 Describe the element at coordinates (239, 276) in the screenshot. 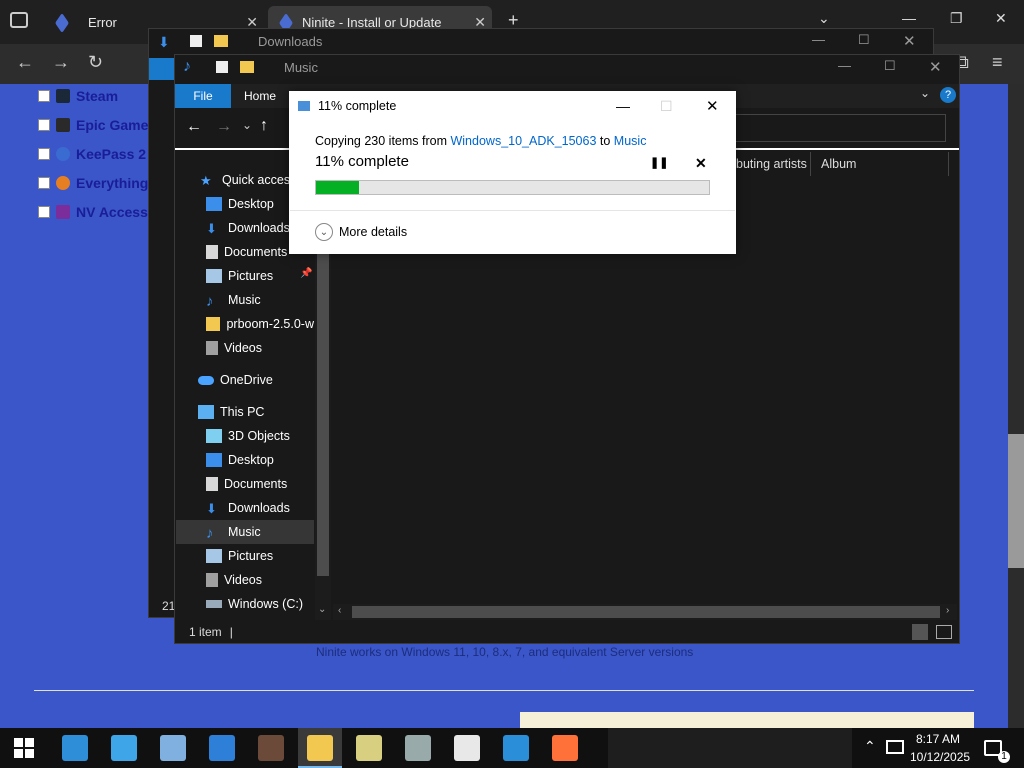

I see `nav-pictures: Pictures` at that location.